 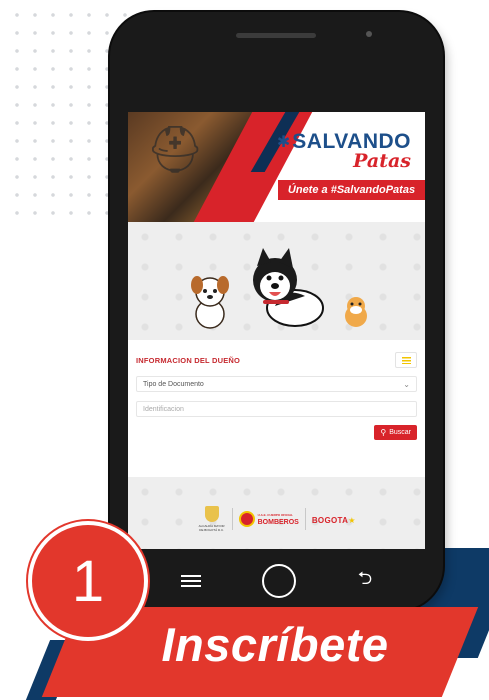 I want to click on bomberos-badge-icon, so click(x=246, y=519).